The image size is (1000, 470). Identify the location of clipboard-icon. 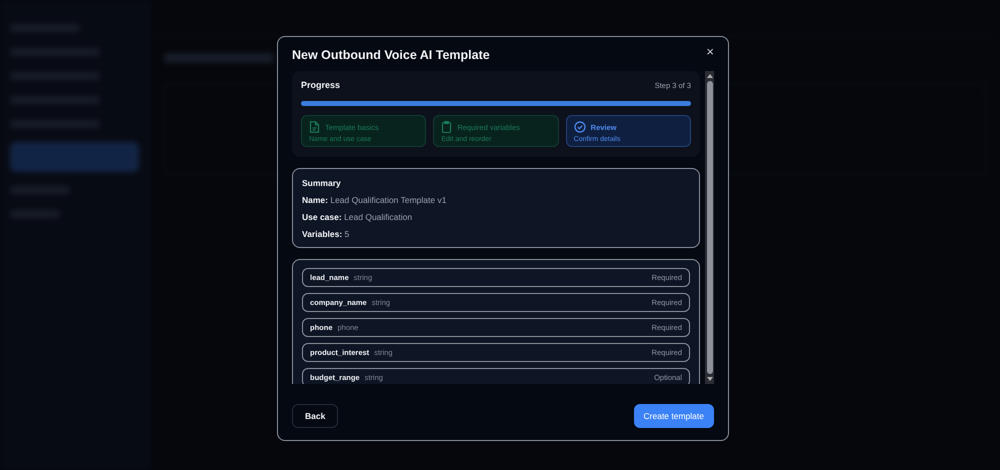
(446, 127).